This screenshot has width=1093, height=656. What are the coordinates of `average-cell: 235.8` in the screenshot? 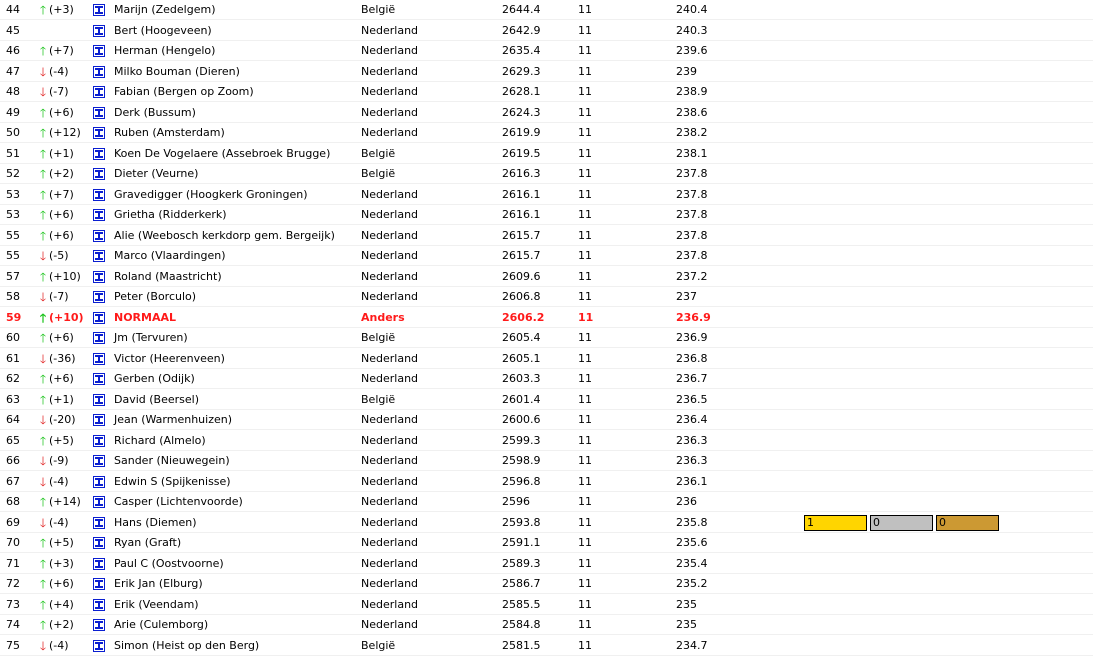 It's located at (692, 522).